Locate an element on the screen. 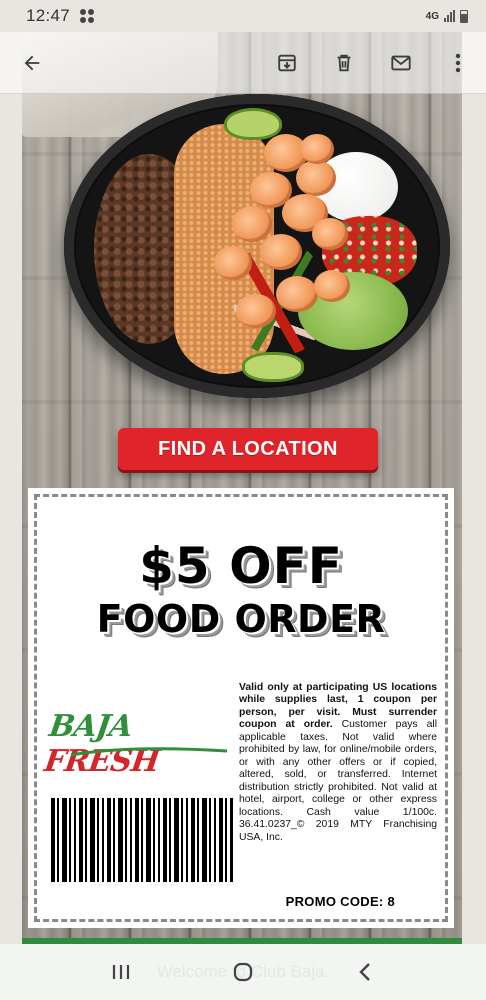 The height and width of the screenshot is (1000, 486). more-vertical-icon is located at coordinates (458, 63).